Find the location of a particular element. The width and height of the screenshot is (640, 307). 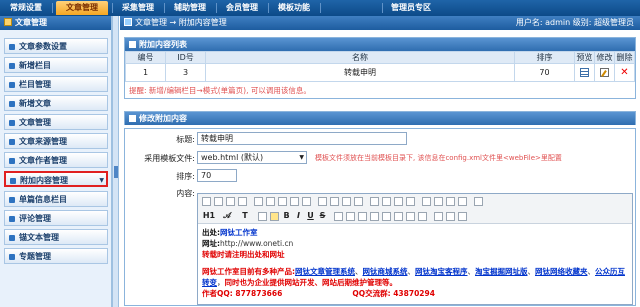

panel-icon is located at coordinates (132, 44).